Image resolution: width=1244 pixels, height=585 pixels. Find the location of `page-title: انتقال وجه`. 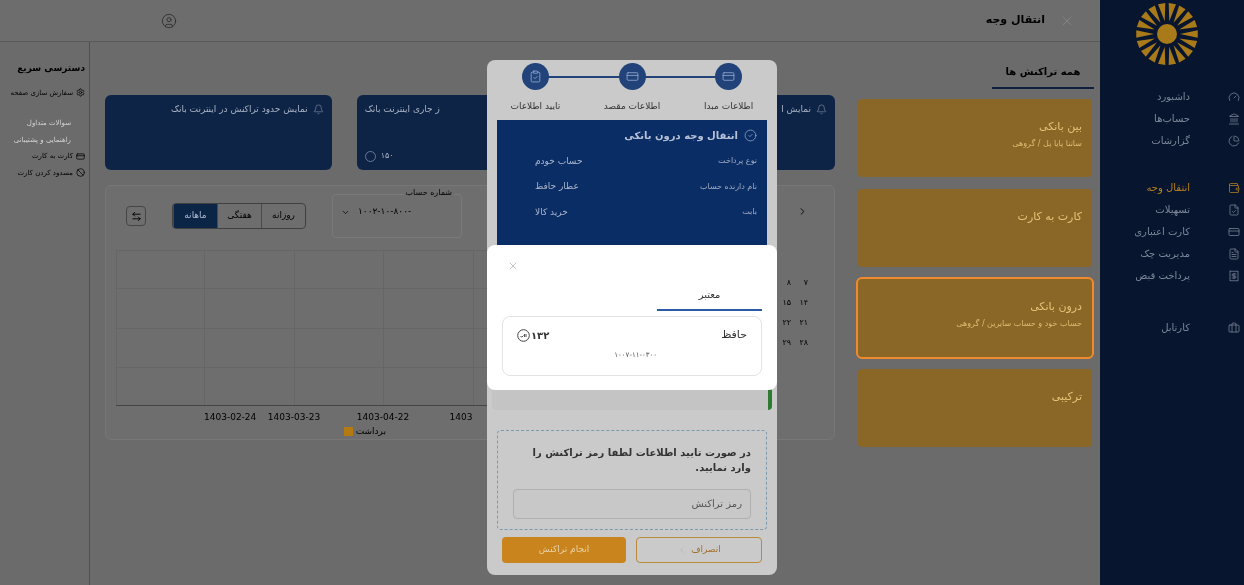

page-title: انتقال وجه is located at coordinates (1015, 20).